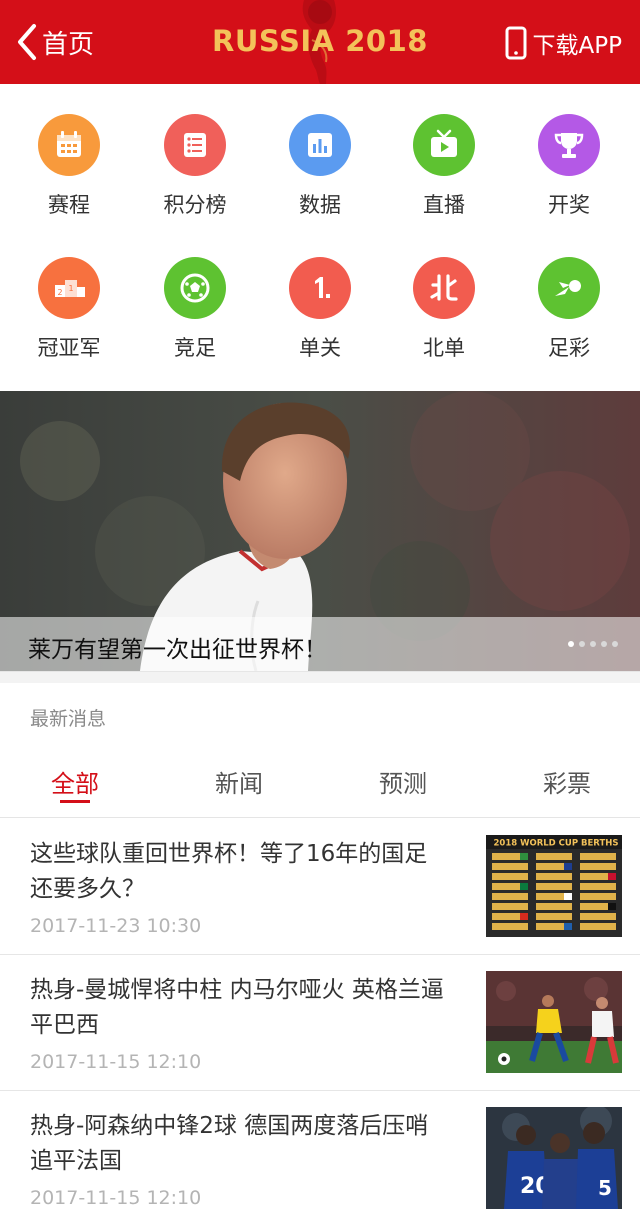 The height and width of the screenshot is (1210, 640). I want to click on section-title: 最新消息, so click(68, 719).